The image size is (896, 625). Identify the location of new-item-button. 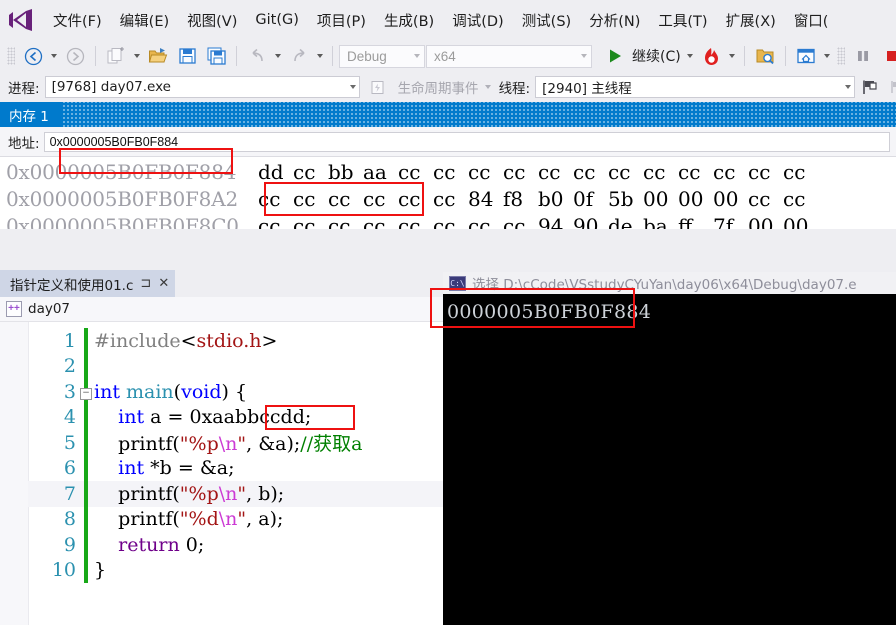
(116, 56).